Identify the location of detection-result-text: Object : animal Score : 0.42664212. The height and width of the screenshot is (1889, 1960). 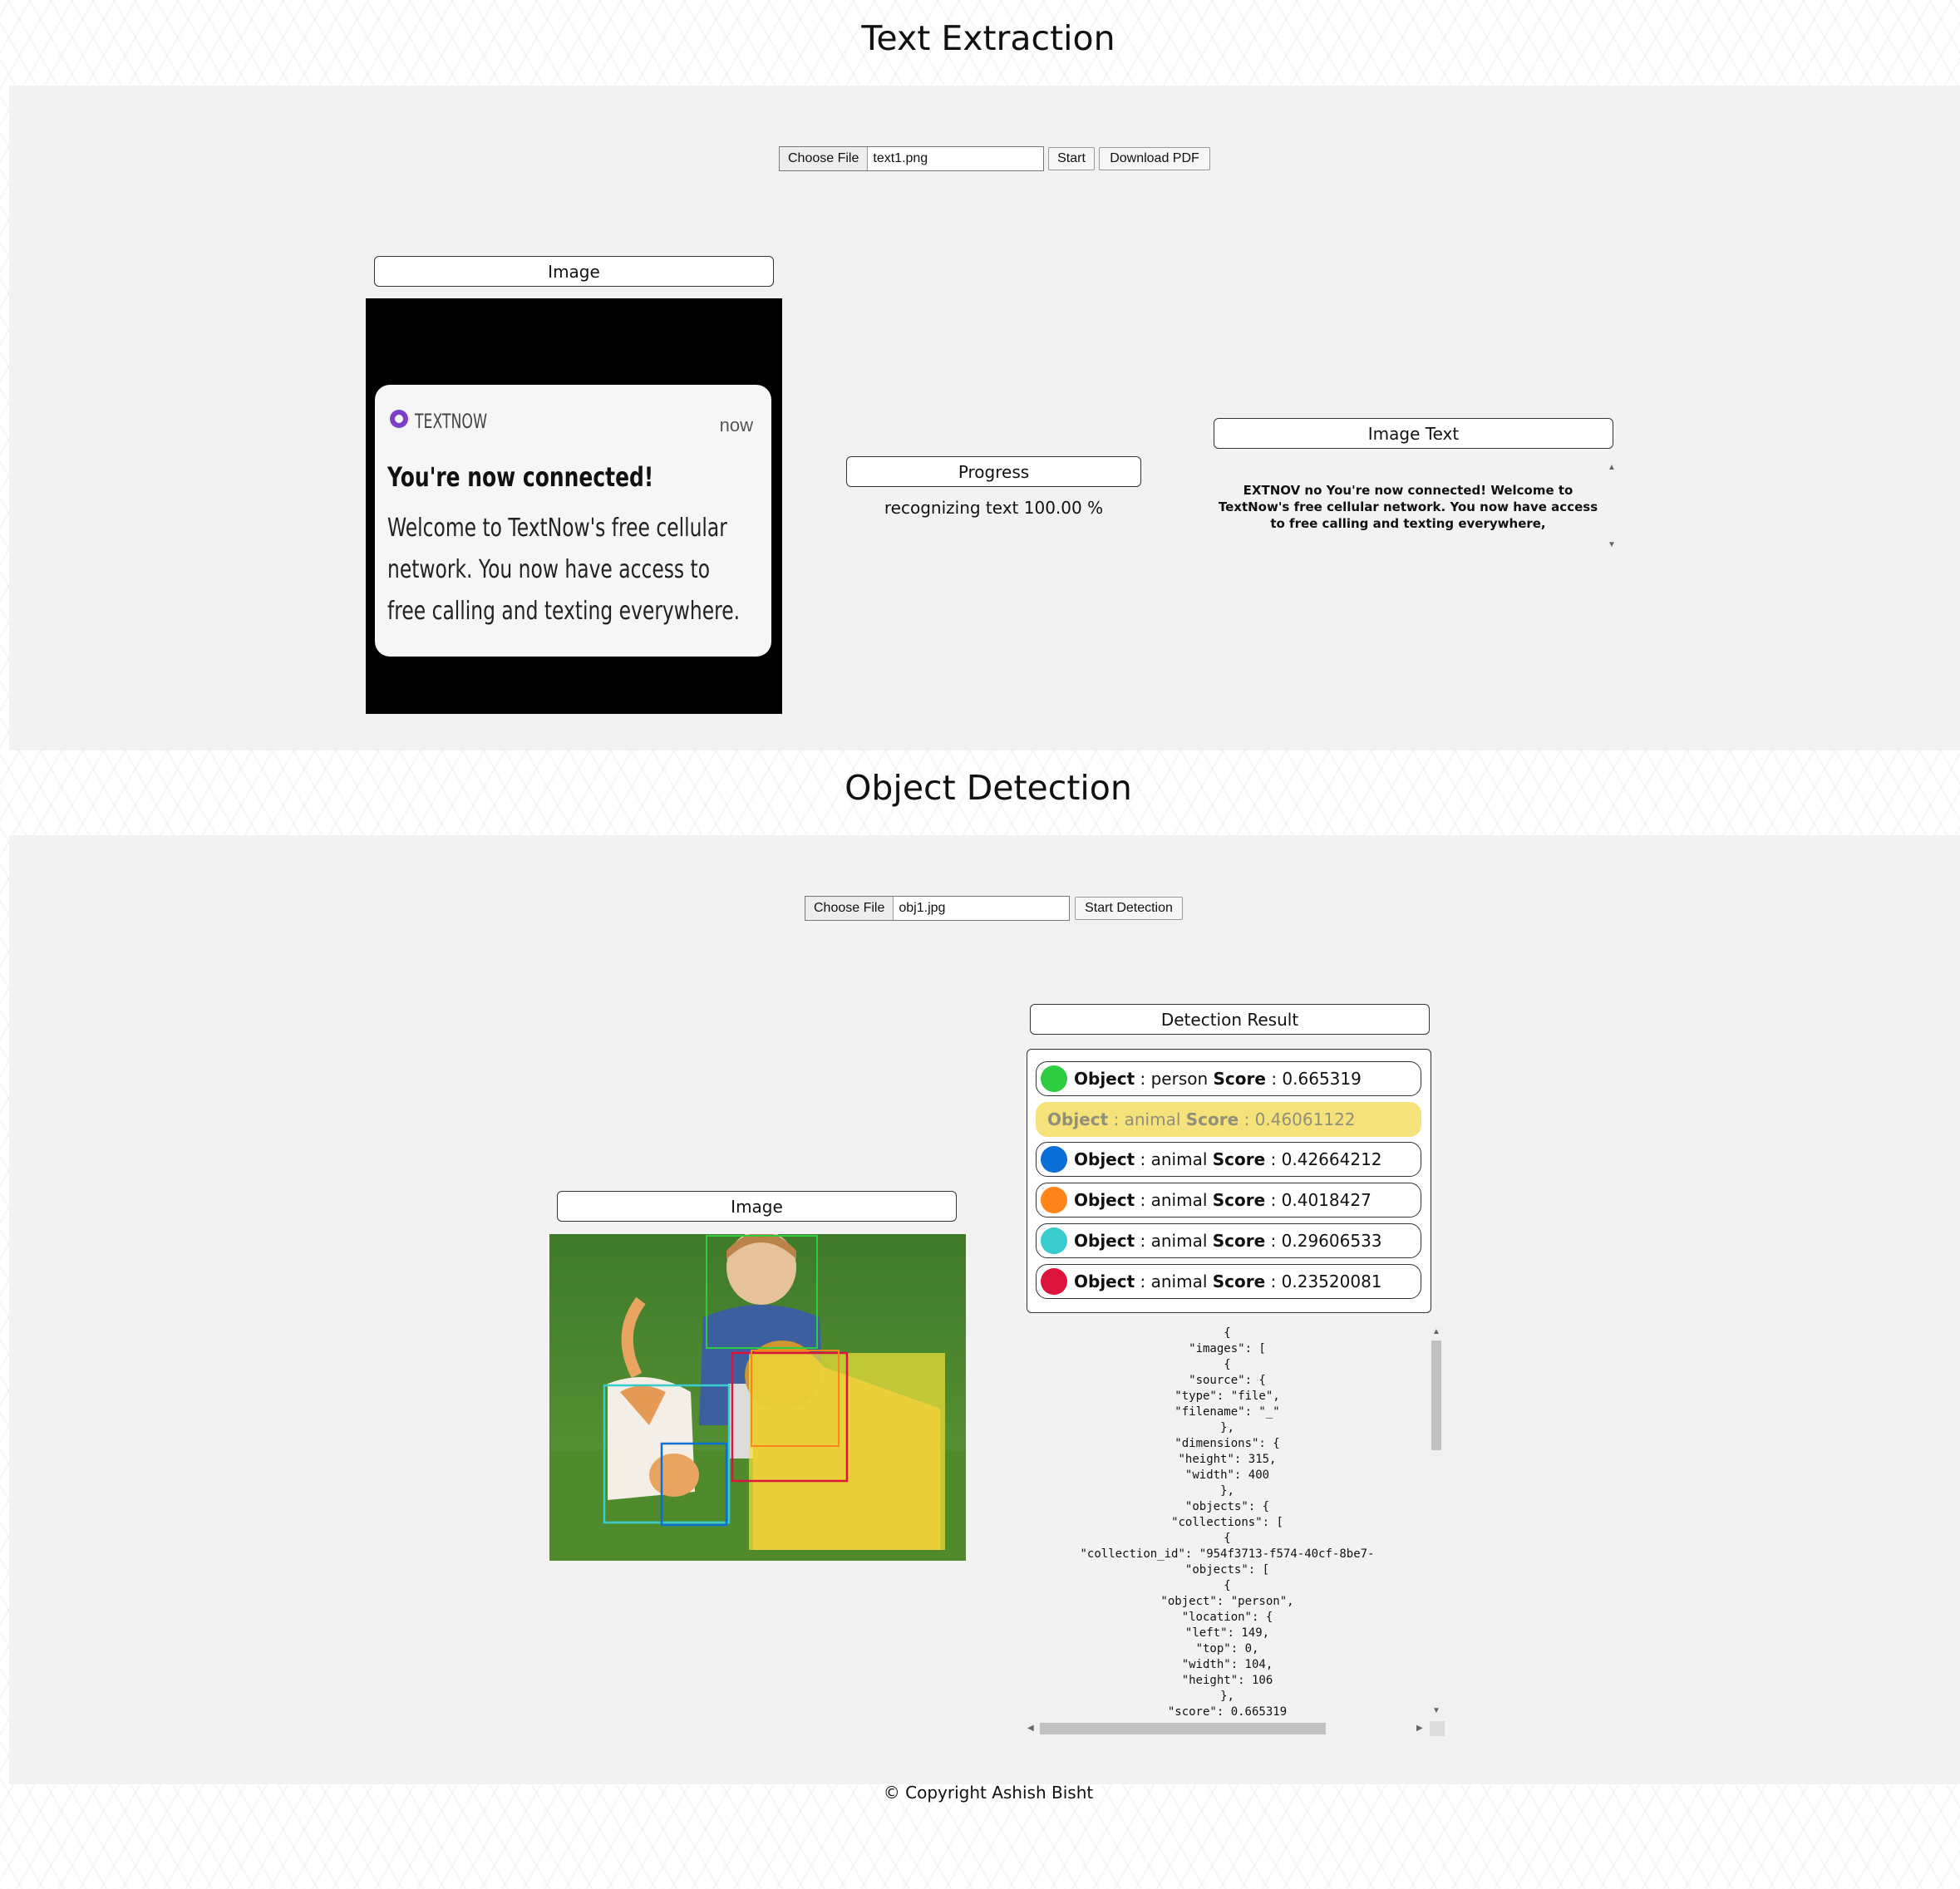
(1228, 1159).